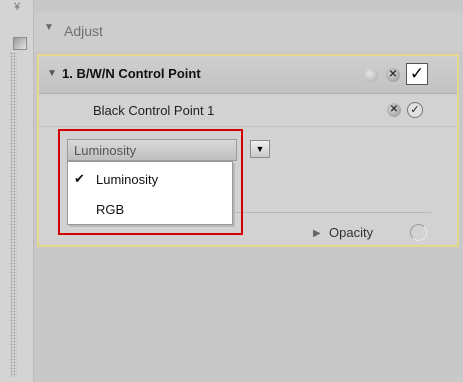 The height and width of the screenshot is (382, 463). I want to click on divider, so click(325, 212).